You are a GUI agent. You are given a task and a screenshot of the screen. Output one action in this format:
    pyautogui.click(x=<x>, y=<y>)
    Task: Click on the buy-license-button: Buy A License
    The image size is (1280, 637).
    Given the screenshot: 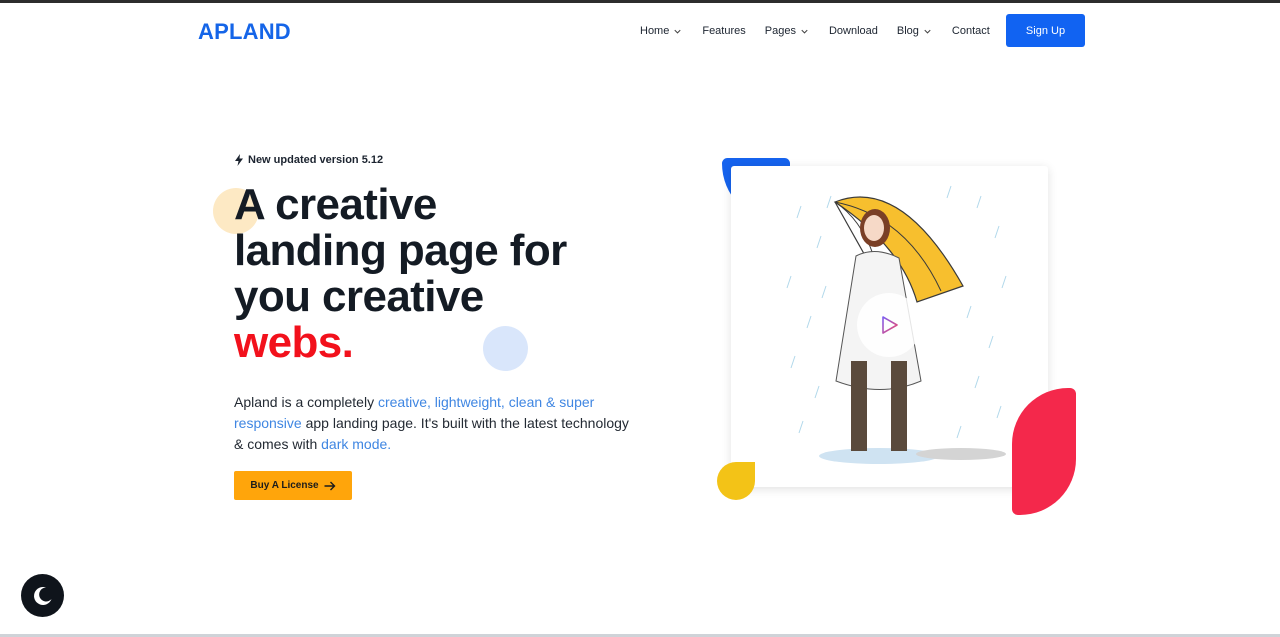 What is the action you would take?
    pyautogui.click(x=293, y=485)
    